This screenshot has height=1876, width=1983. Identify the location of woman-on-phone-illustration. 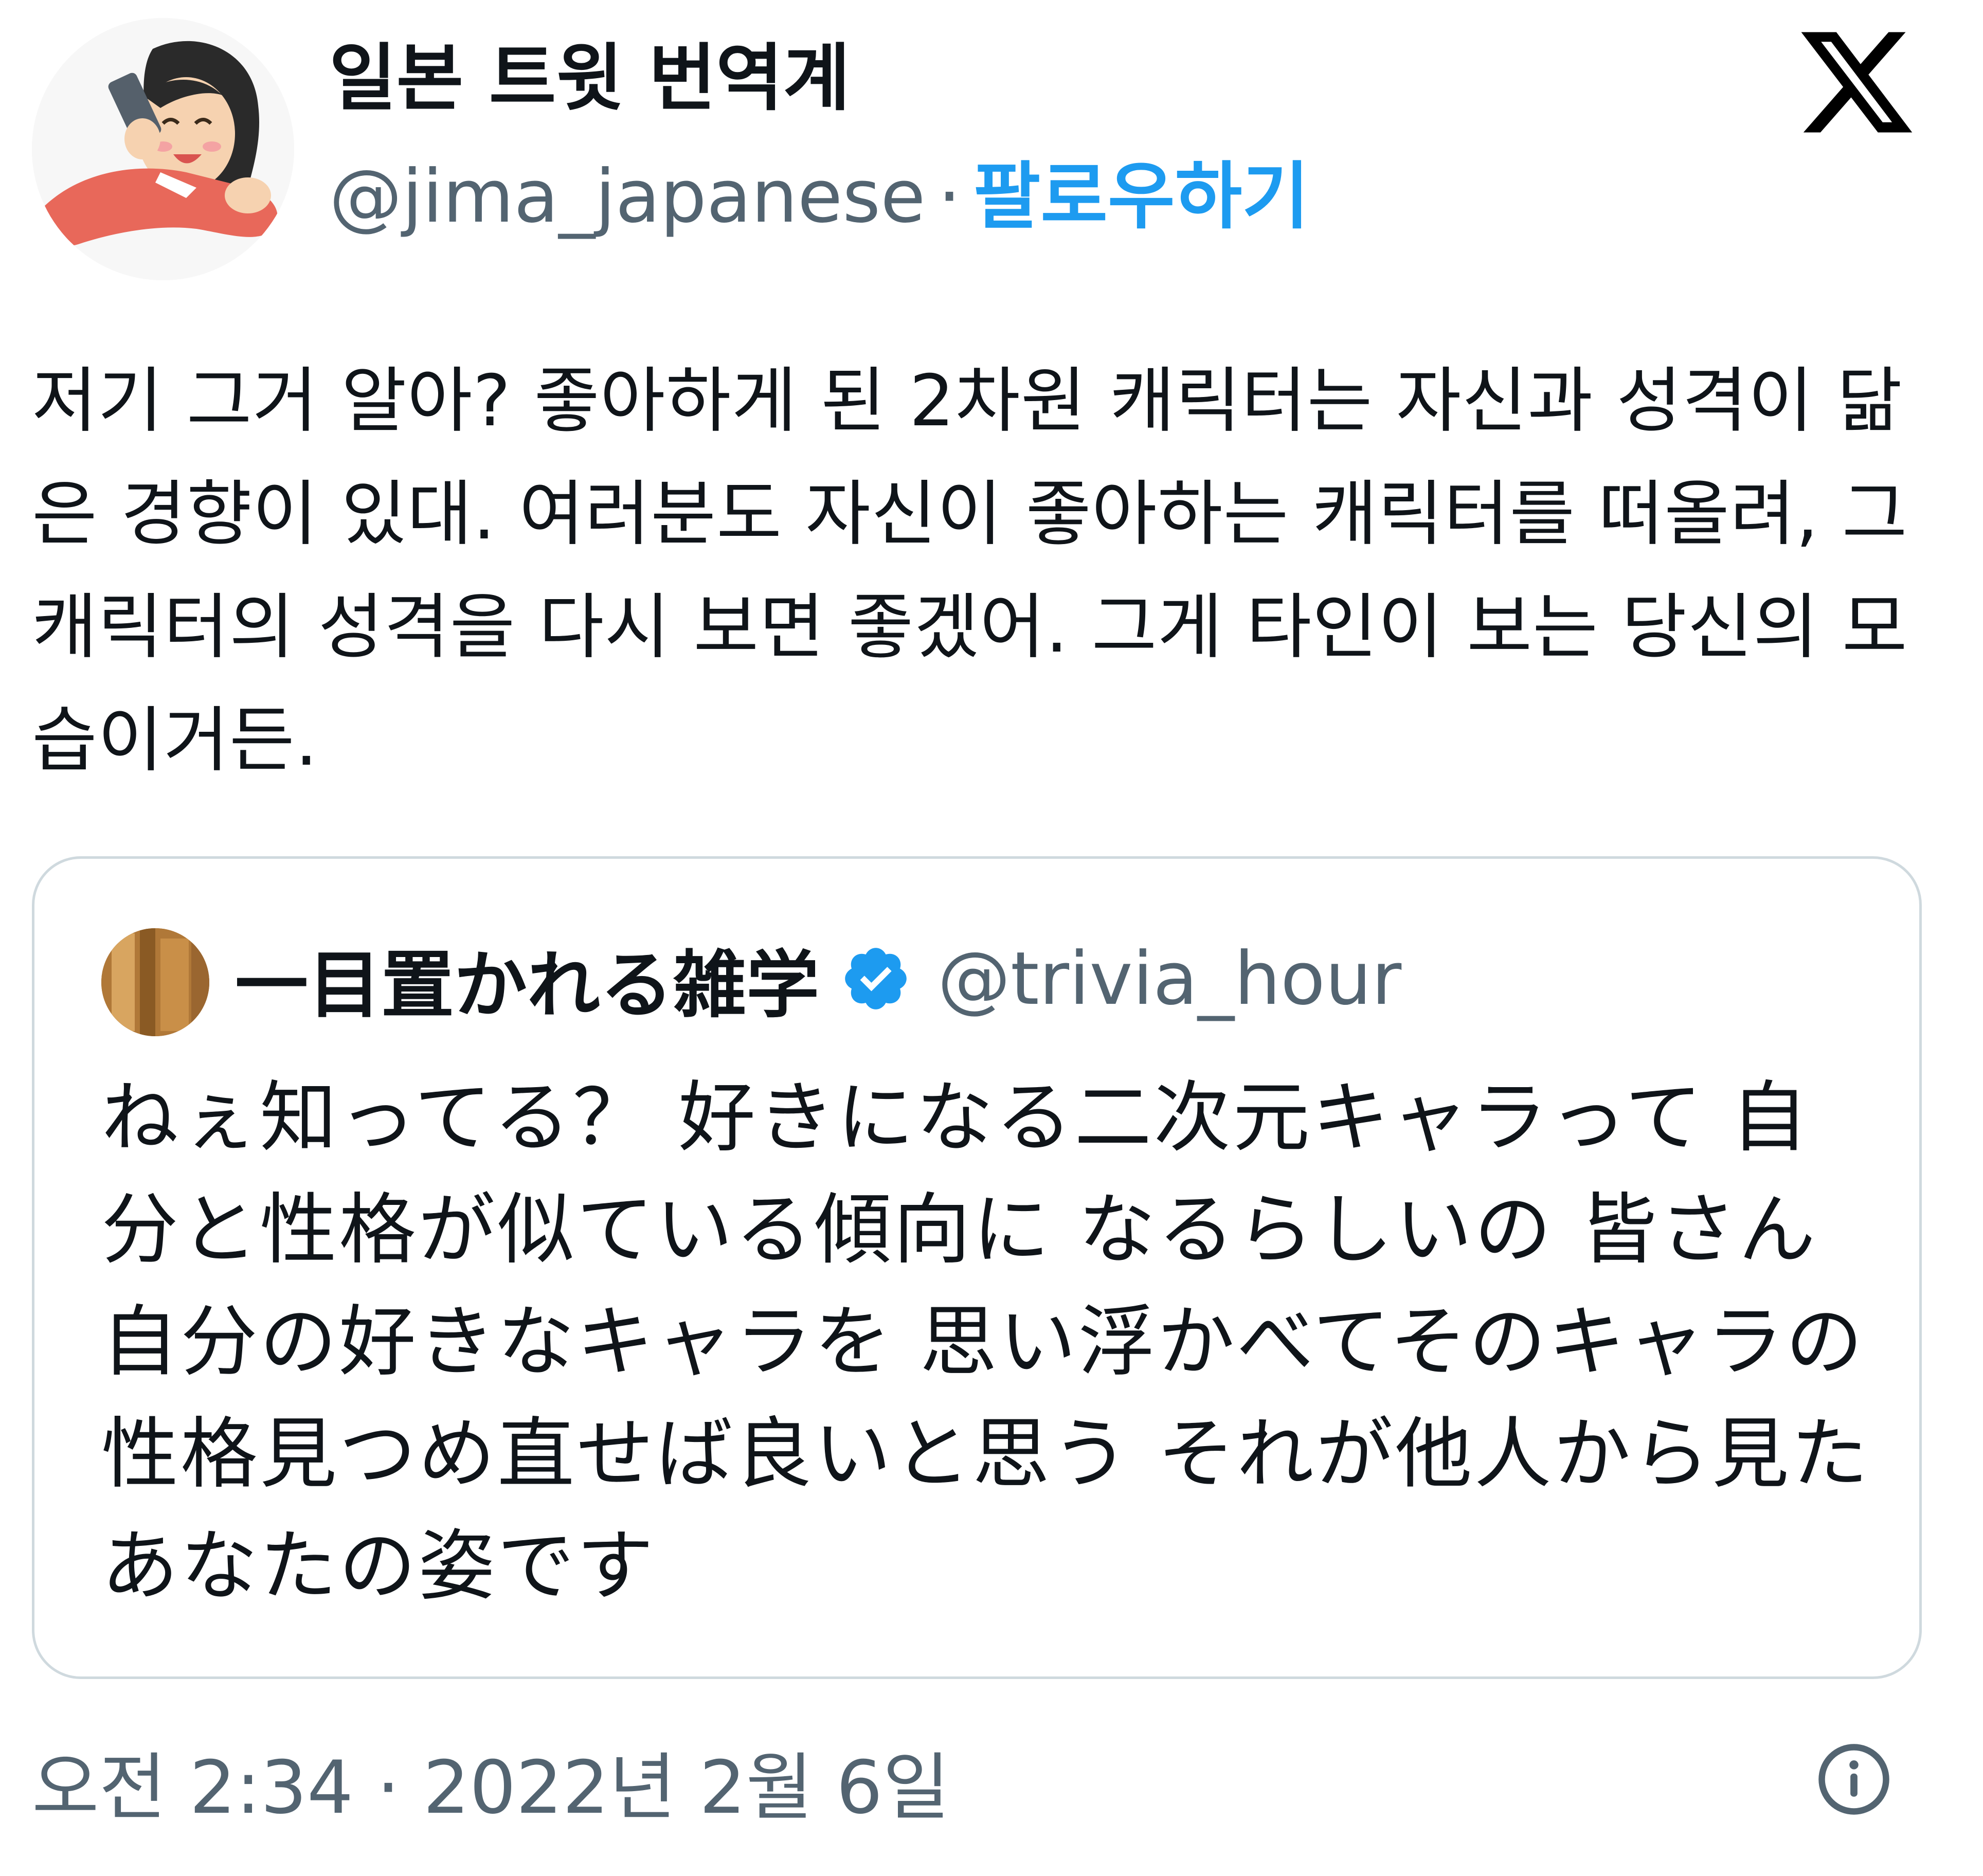
(163, 149).